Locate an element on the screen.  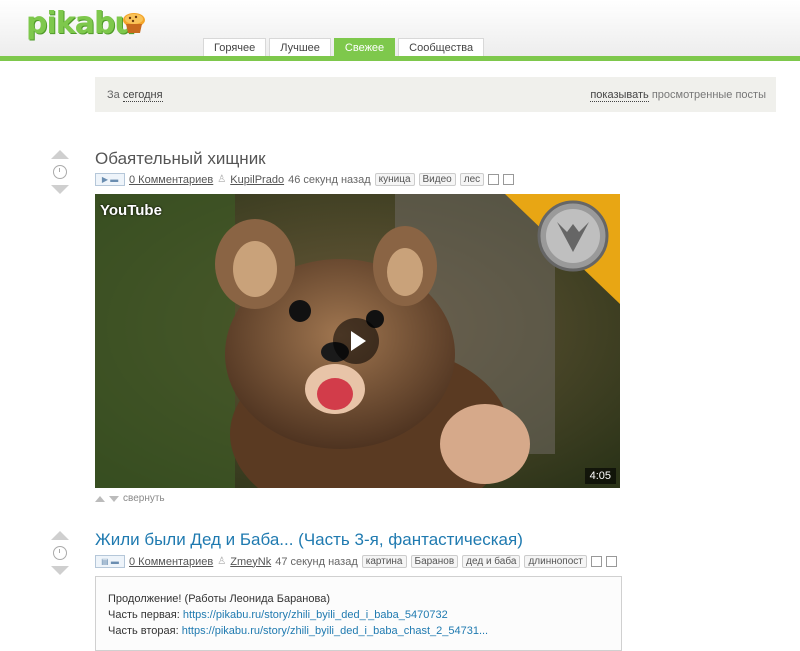
tag: куница is located at coordinates (394, 179).